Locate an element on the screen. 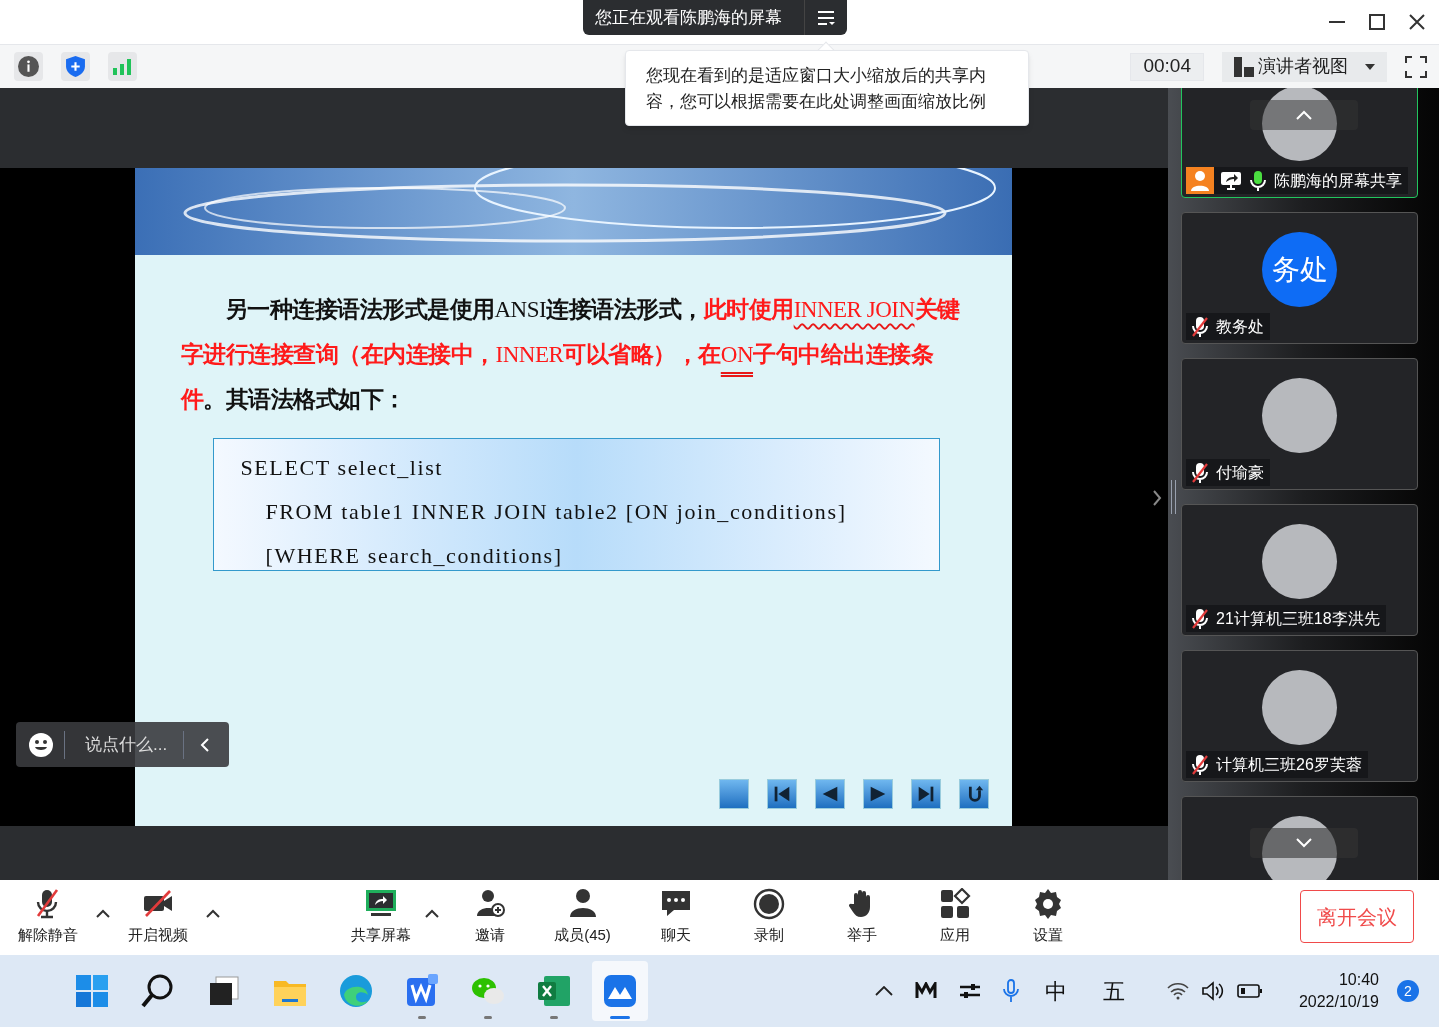  toolbar-button: 设置 is located at coordinates (1047, 917).